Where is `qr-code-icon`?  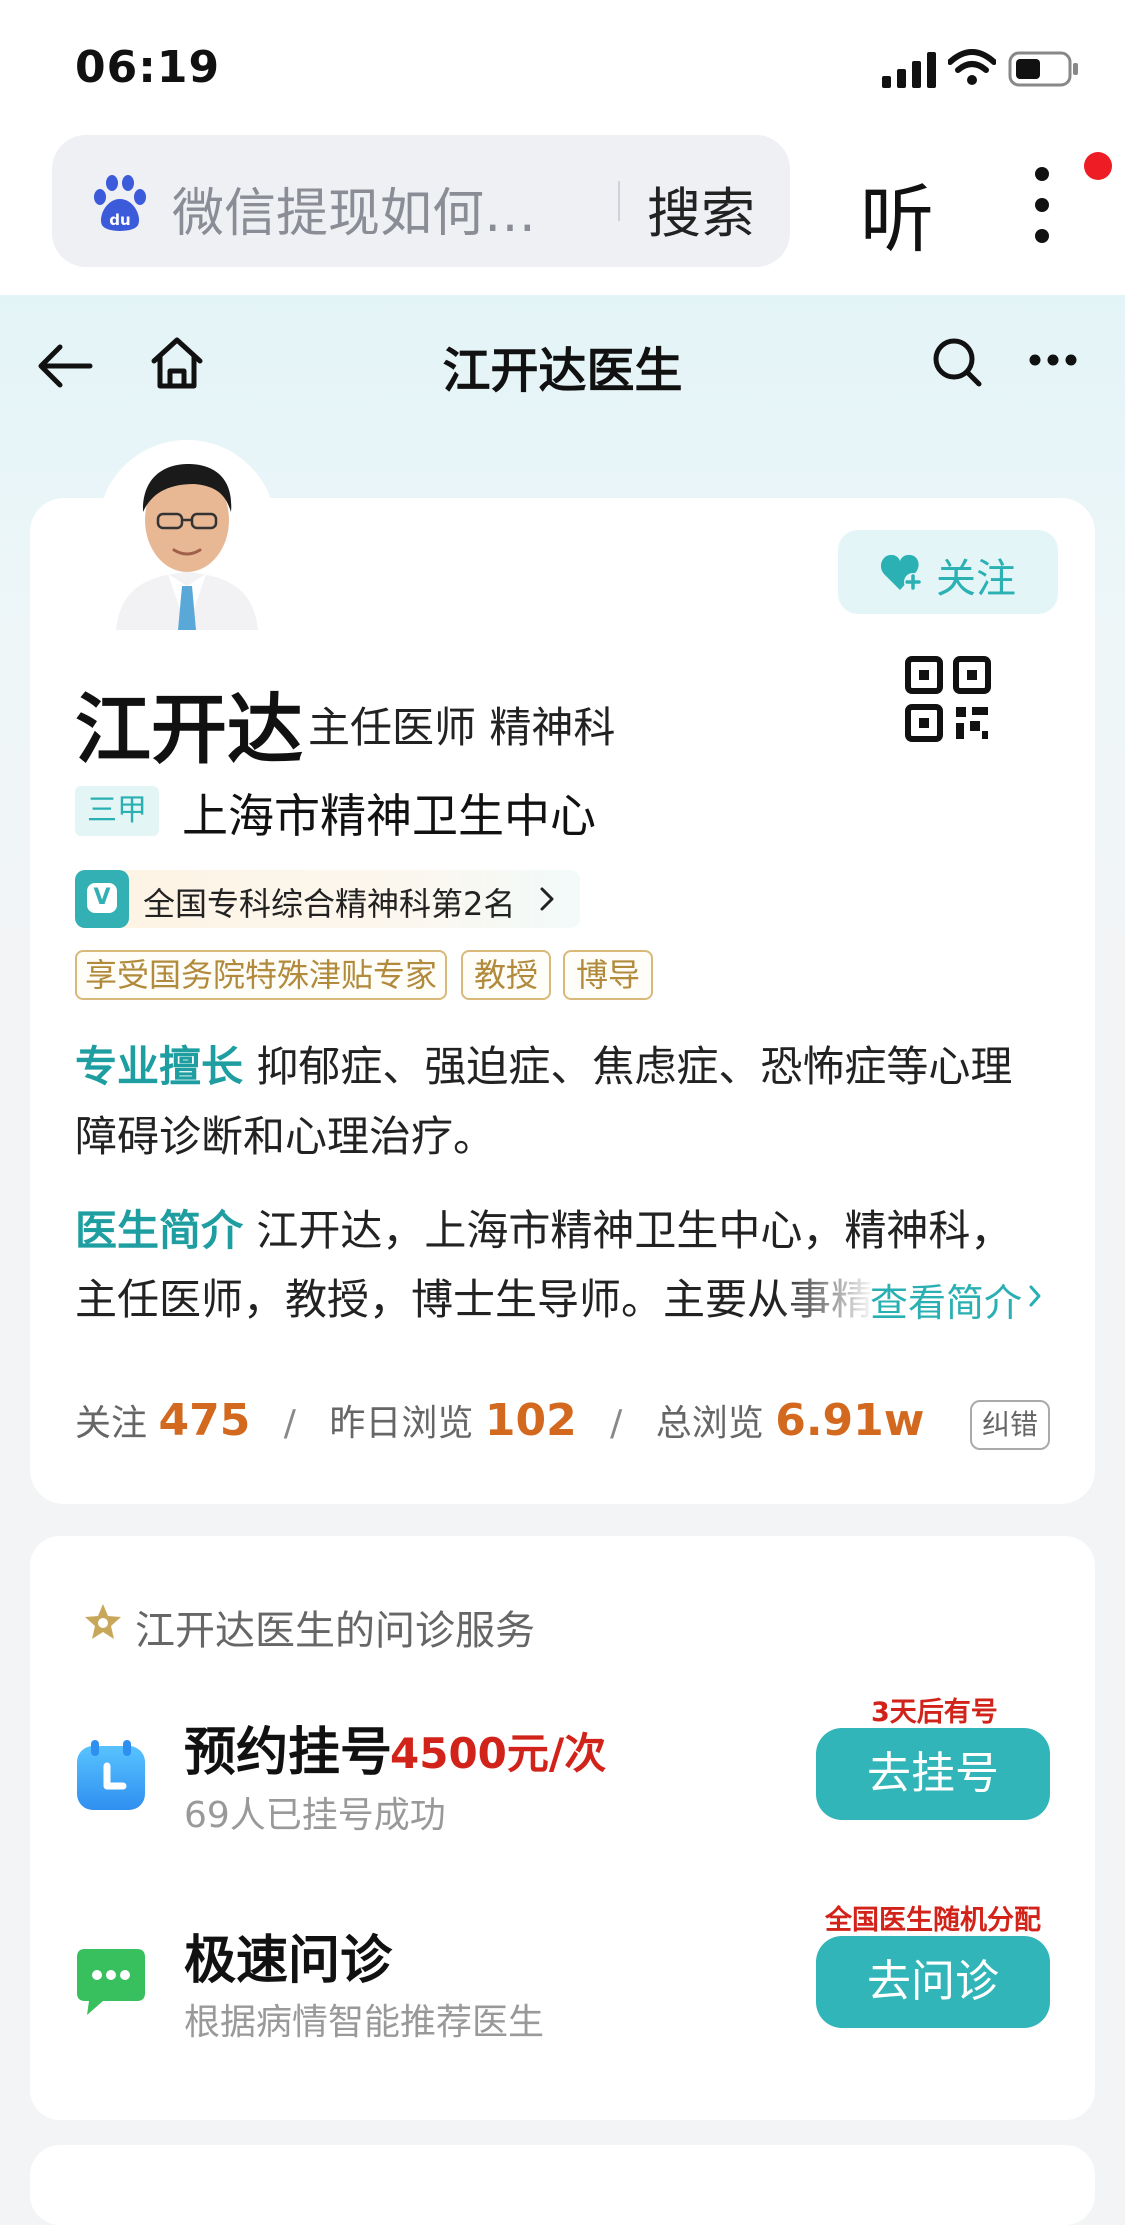 qr-code-icon is located at coordinates (948, 699).